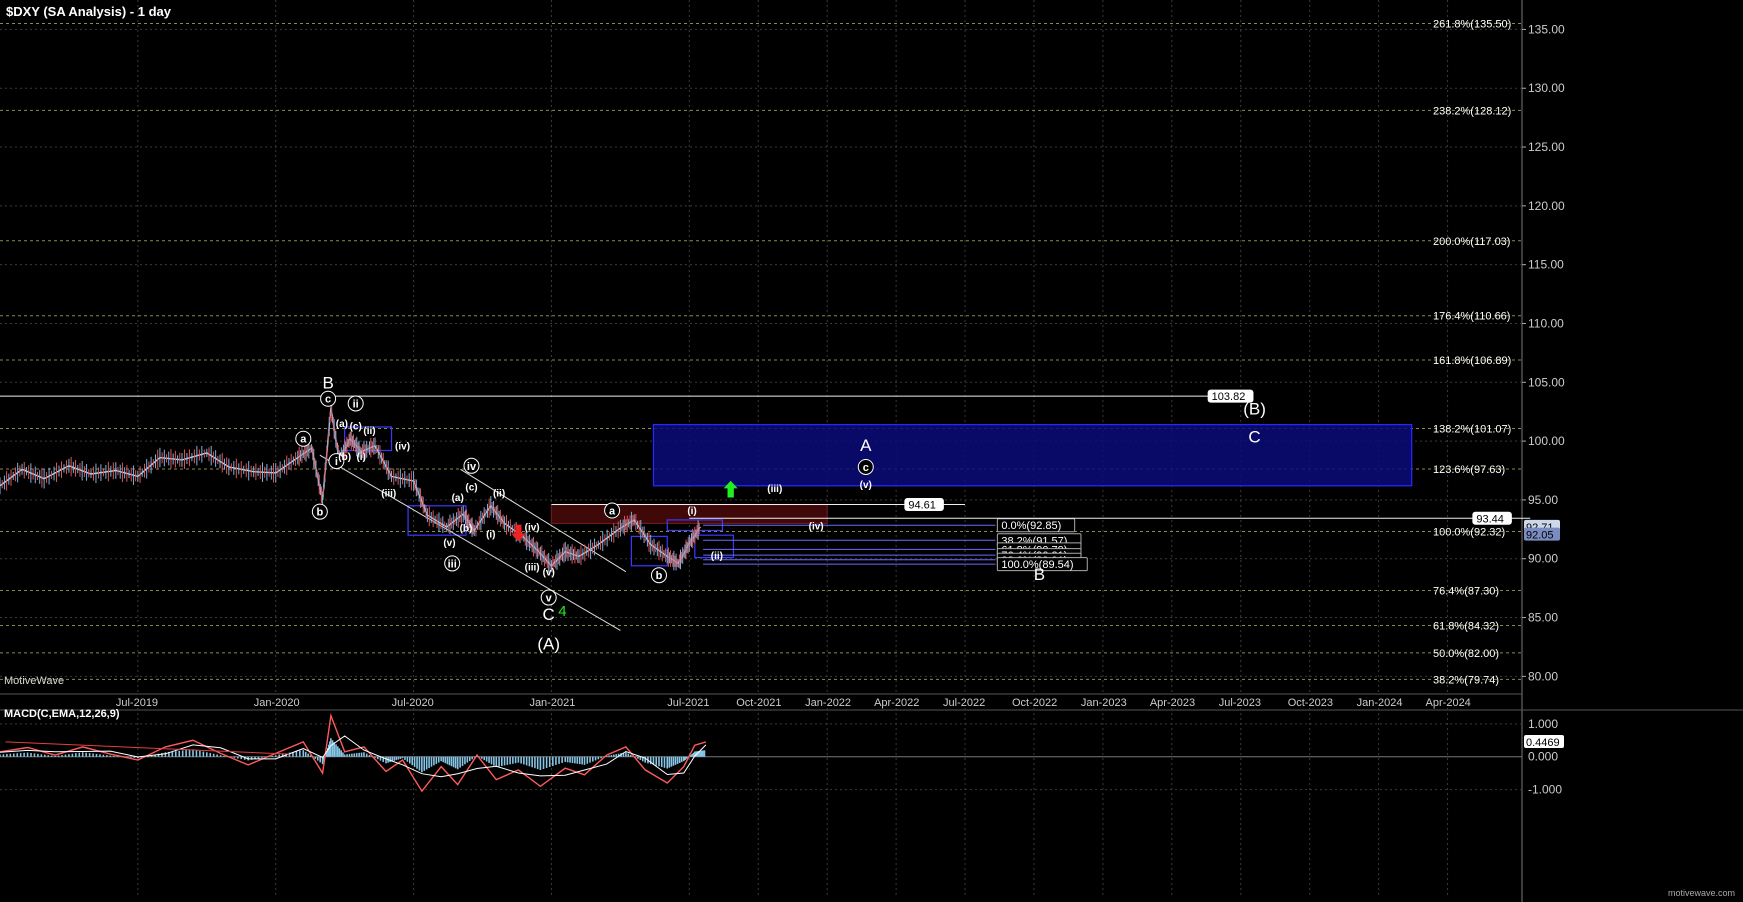 The width and height of the screenshot is (1743, 902). What do you see at coordinates (1543, 743) in the screenshot?
I see `macd-value-label: 0.4469` at bounding box center [1543, 743].